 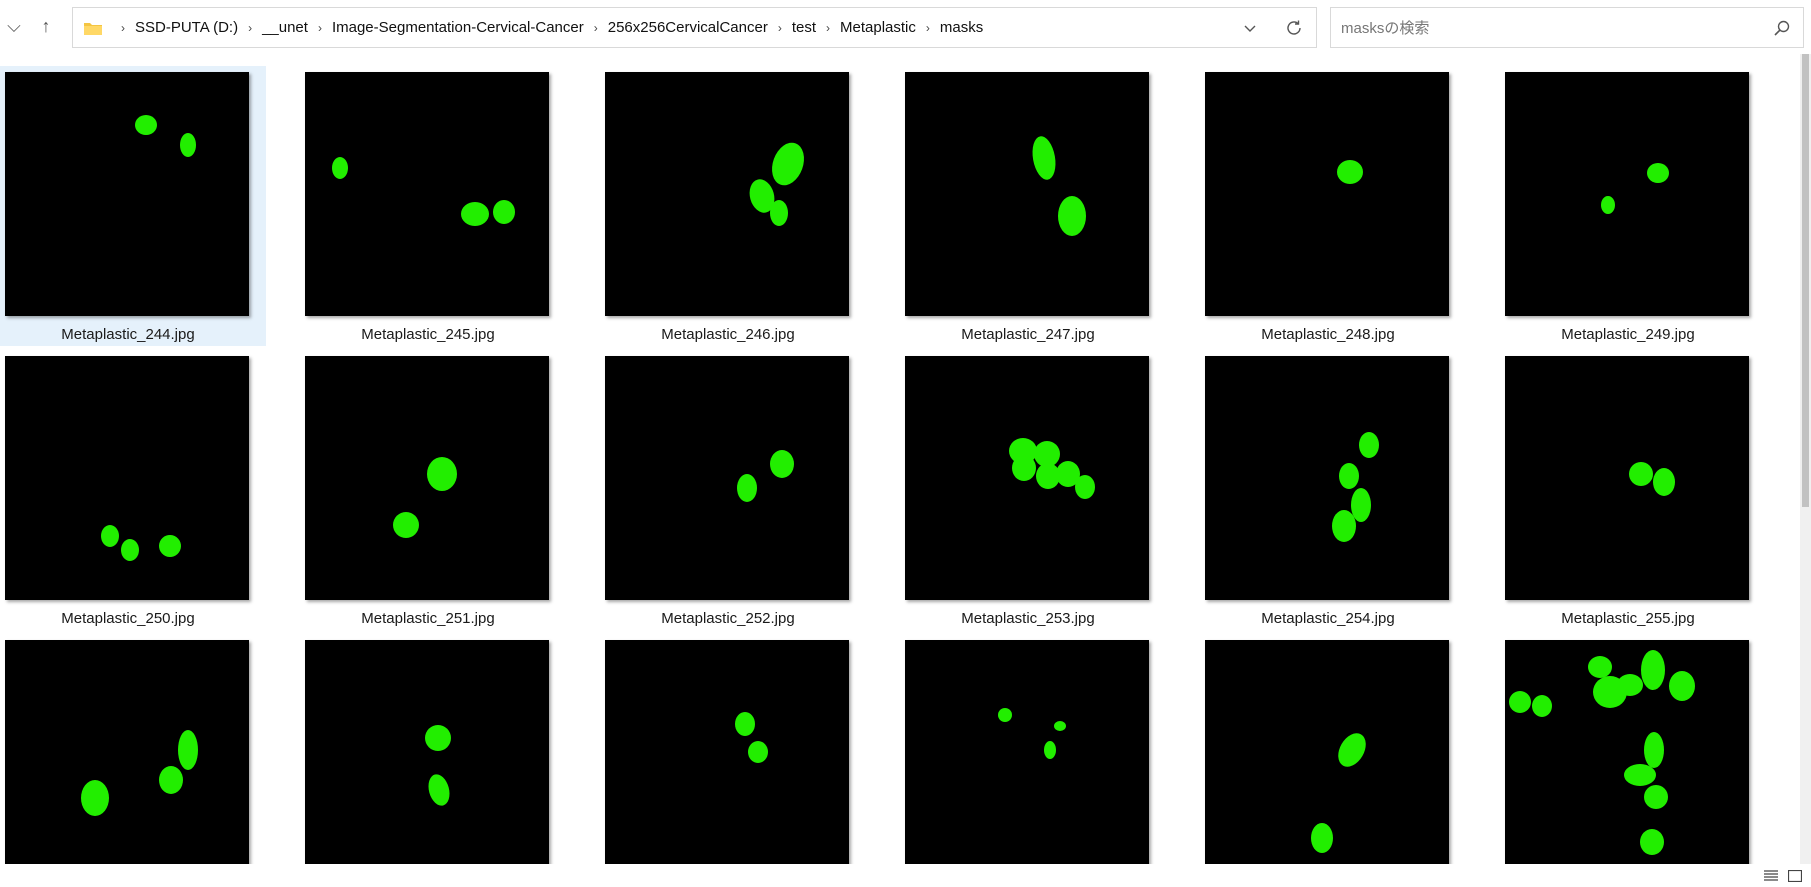 I want to click on file-tile: Metaplastic_250.jpg, so click(x=133, y=489).